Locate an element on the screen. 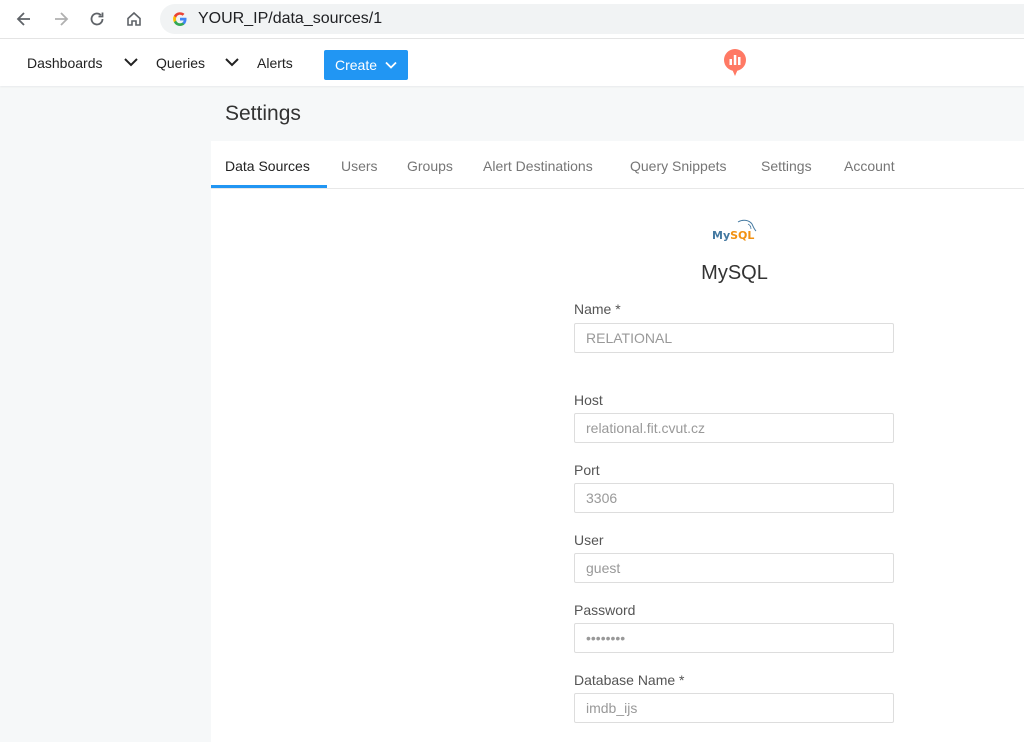 Image resolution: width=1024 pixels, height=742 pixels. tab-data-sources: Data Sources is located at coordinates (267, 166).